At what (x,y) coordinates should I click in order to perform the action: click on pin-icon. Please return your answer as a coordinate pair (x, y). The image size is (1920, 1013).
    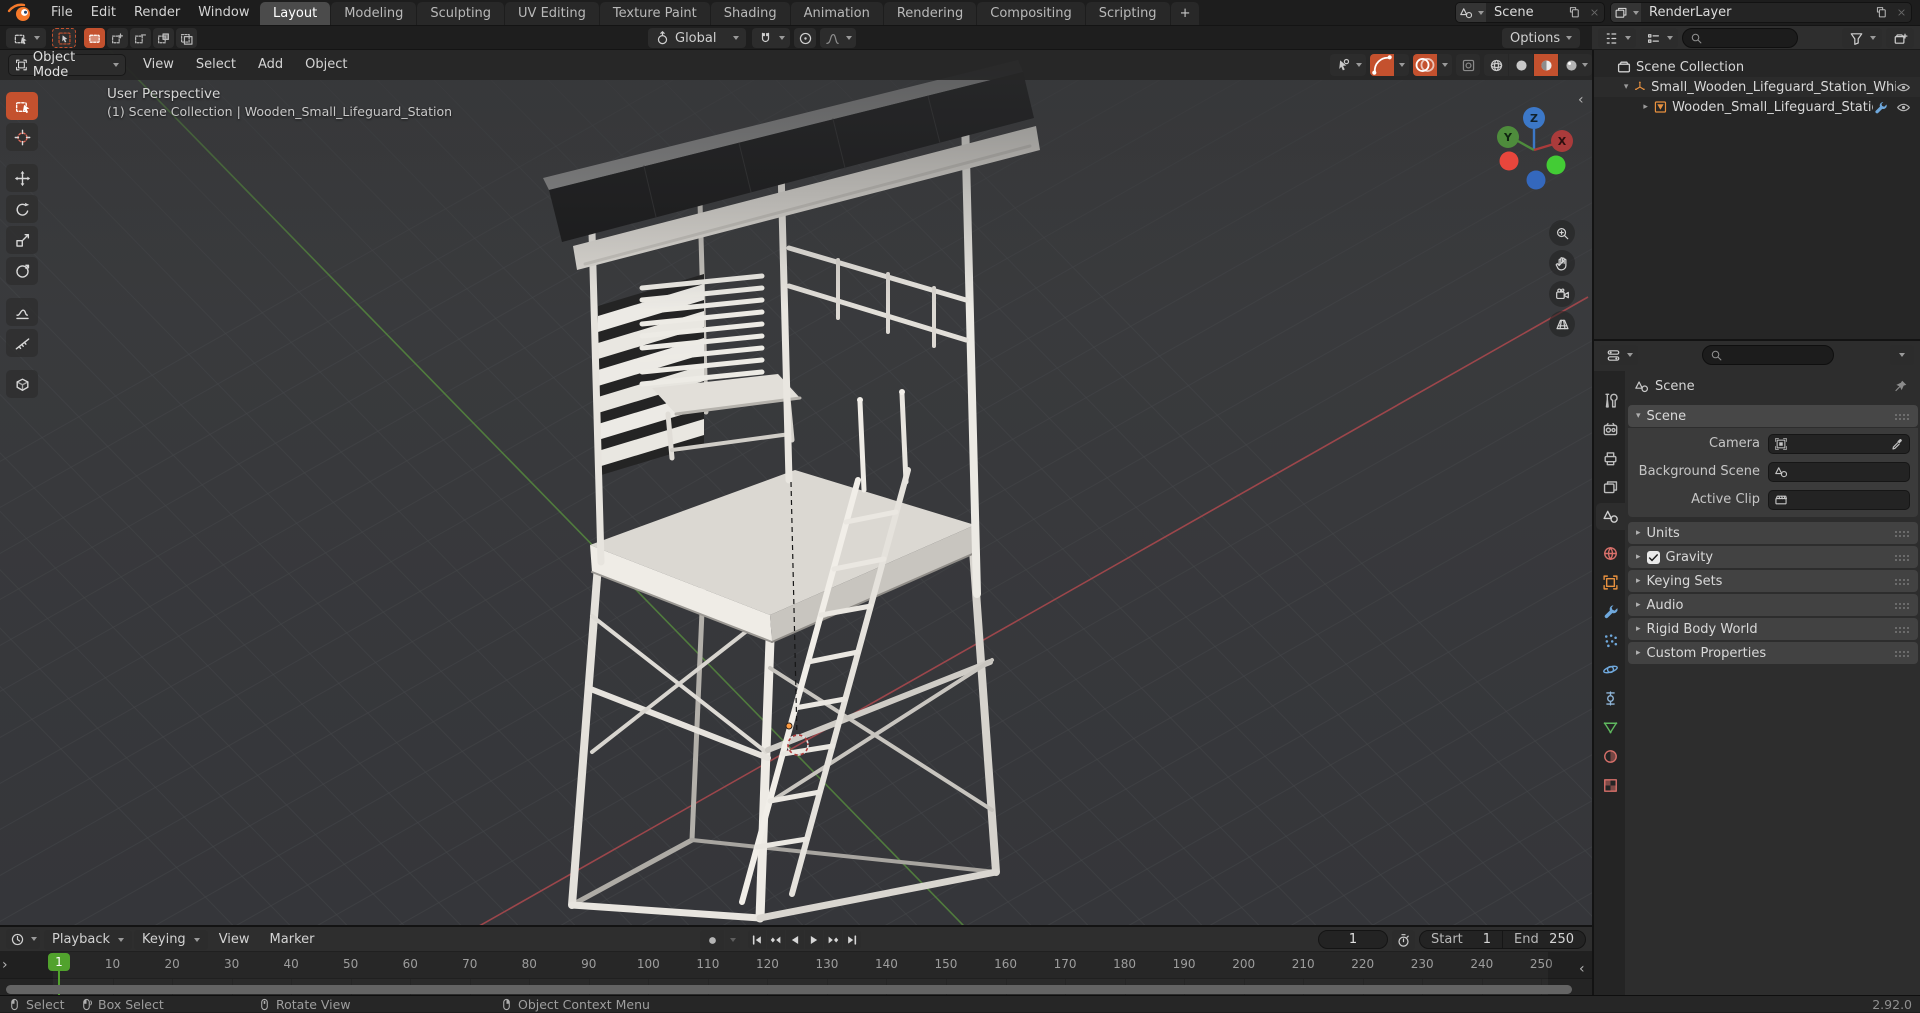
    Looking at the image, I should click on (1900, 386).